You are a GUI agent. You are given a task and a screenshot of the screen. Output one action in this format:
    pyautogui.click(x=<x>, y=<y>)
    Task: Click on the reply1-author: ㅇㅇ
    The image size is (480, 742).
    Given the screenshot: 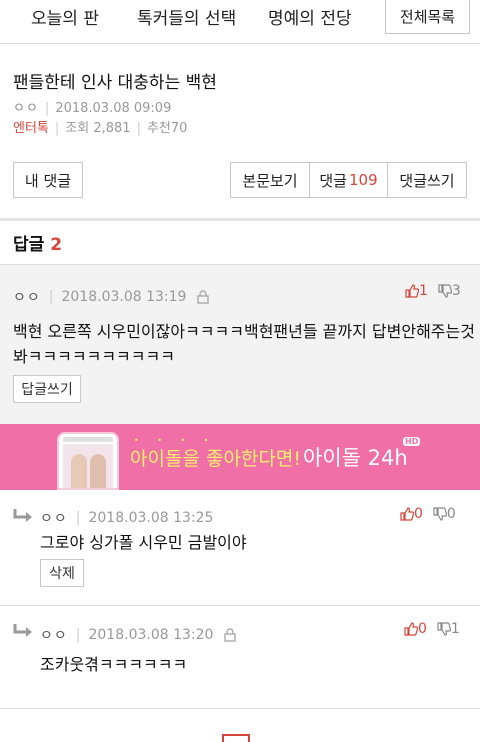 What is the action you would take?
    pyautogui.click(x=54, y=519)
    